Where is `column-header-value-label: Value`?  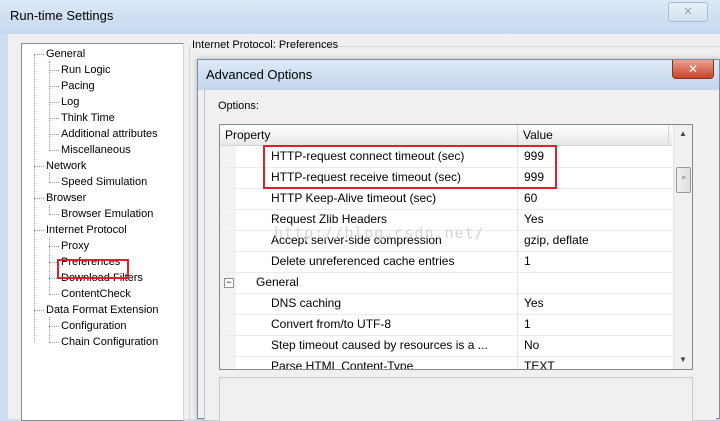
column-header-value-label: Value is located at coordinates (538, 135).